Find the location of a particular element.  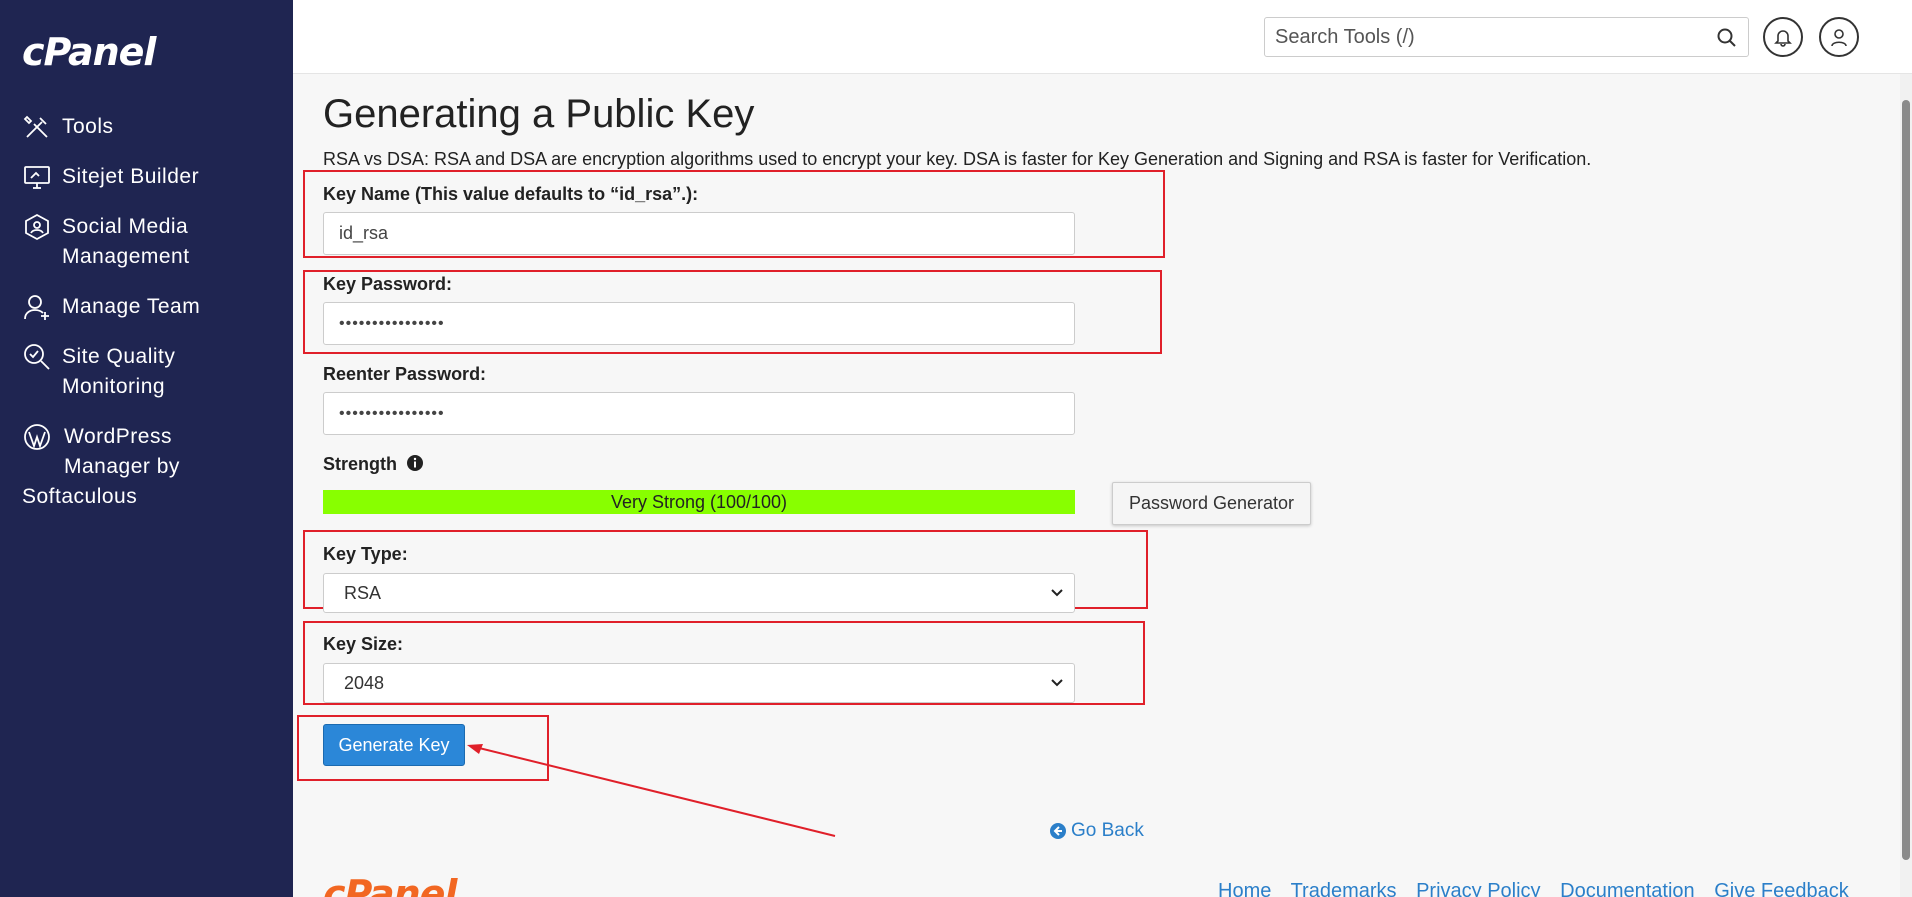

search-input is located at coordinates (1480, 37).